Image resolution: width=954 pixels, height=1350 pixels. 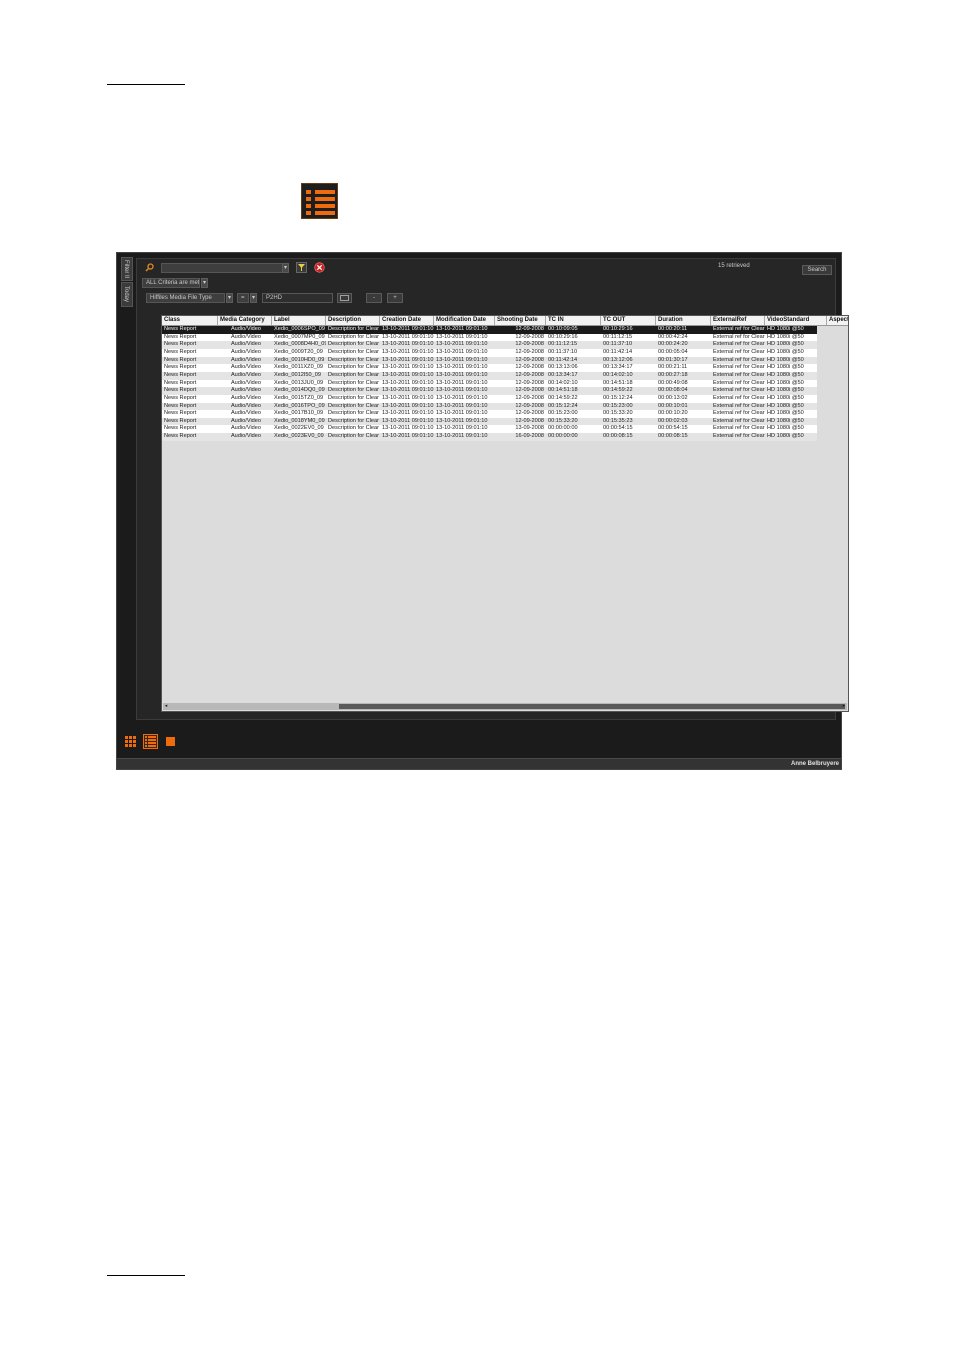 What do you see at coordinates (592, 706) in the screenshot?
I see `scrollbar-thumb` at bounding box center [592, 706].